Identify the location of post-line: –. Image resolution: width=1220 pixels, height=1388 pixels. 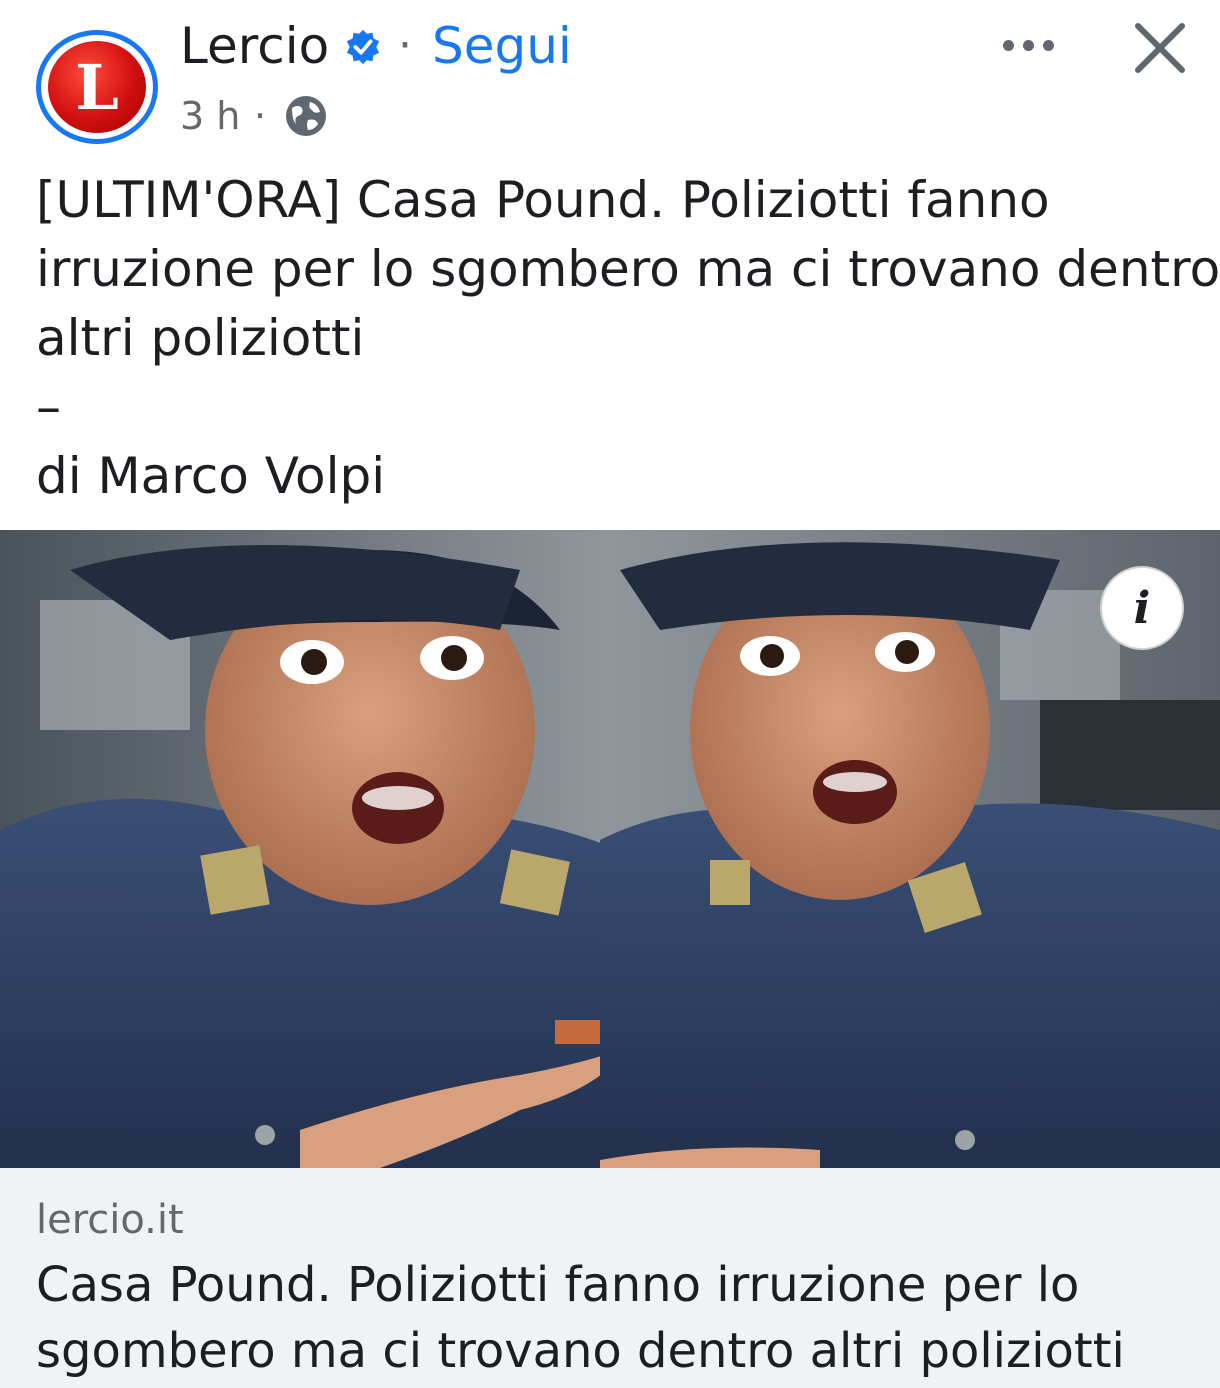
(48, 407).